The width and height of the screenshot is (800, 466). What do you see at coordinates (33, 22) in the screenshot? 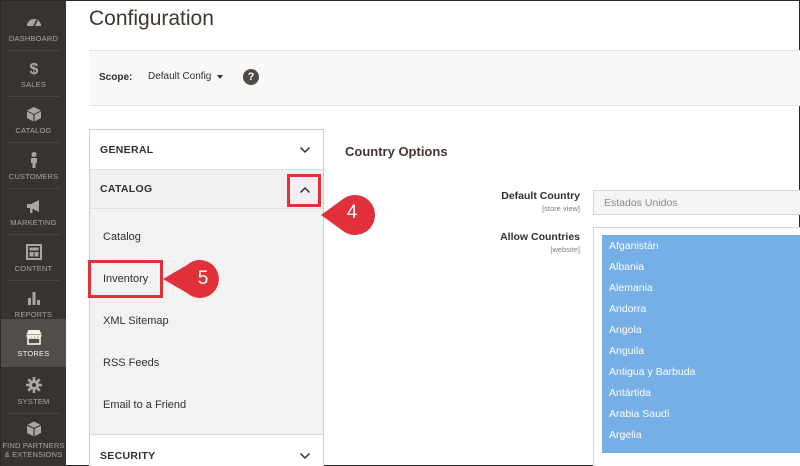
I see `dashboard-icon` at bounding box center [33, 22].